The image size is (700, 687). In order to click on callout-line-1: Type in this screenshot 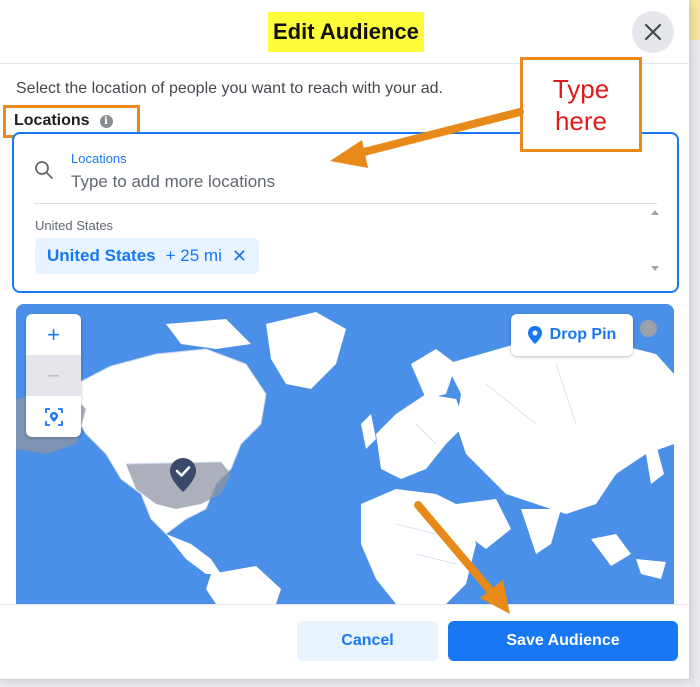, I will do `click(581, 88)`.